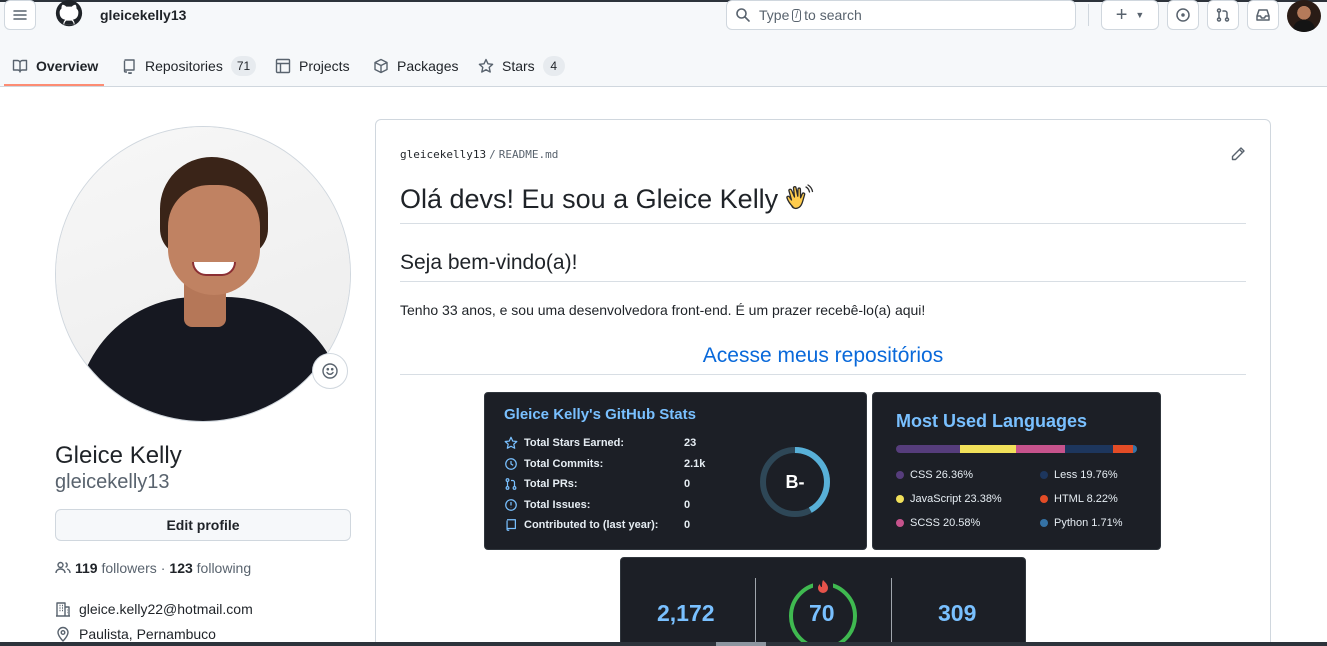 This screenshot has width=1327, height=646. I want to click on rank-circle: B-, so click(795, 482).